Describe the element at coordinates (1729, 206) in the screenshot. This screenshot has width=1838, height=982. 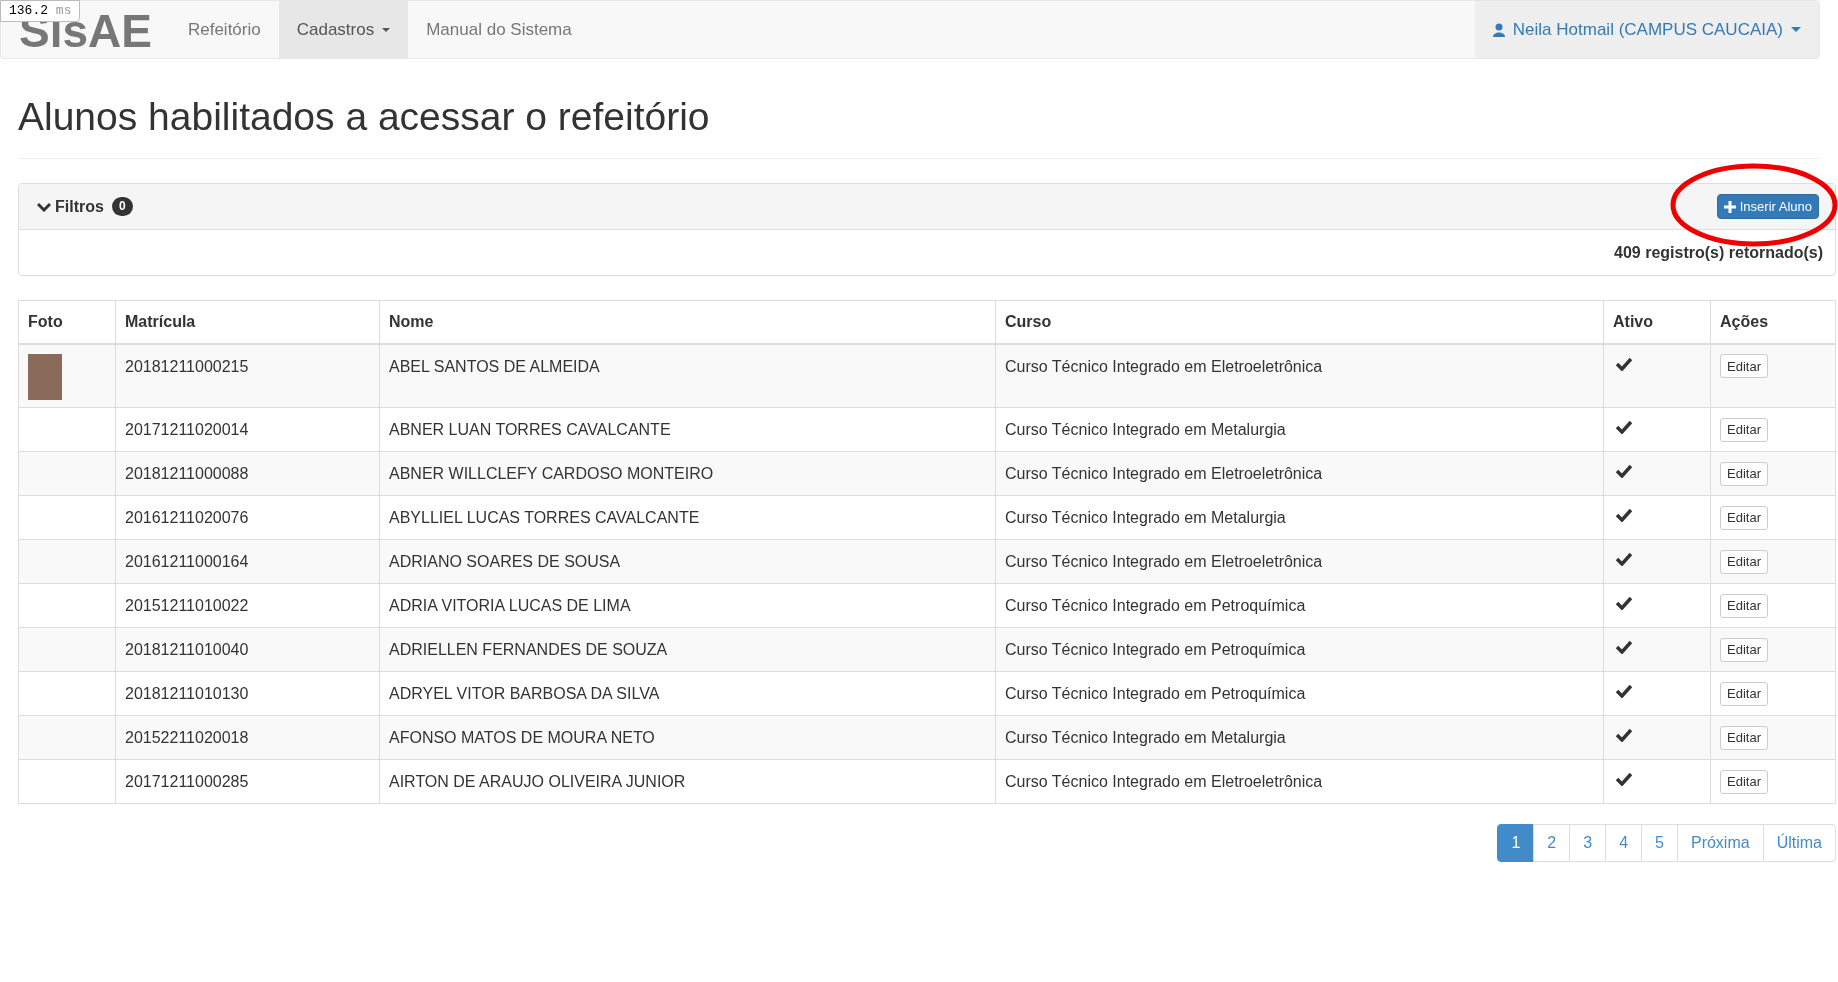
I see `plus-icon` at that location.